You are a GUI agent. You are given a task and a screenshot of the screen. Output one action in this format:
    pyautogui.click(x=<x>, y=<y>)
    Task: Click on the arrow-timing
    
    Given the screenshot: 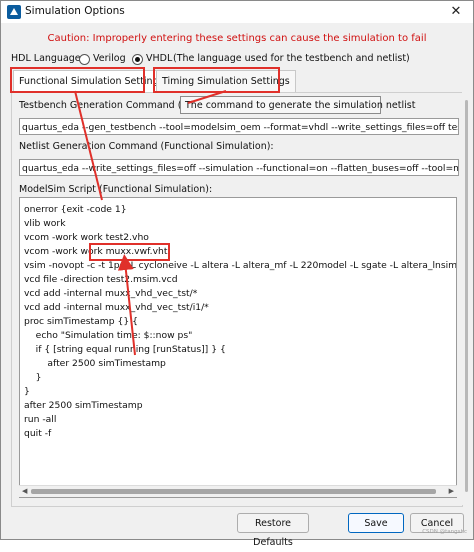 What is the action you would take?
    pyautogui.click(x=207, y=97)
    